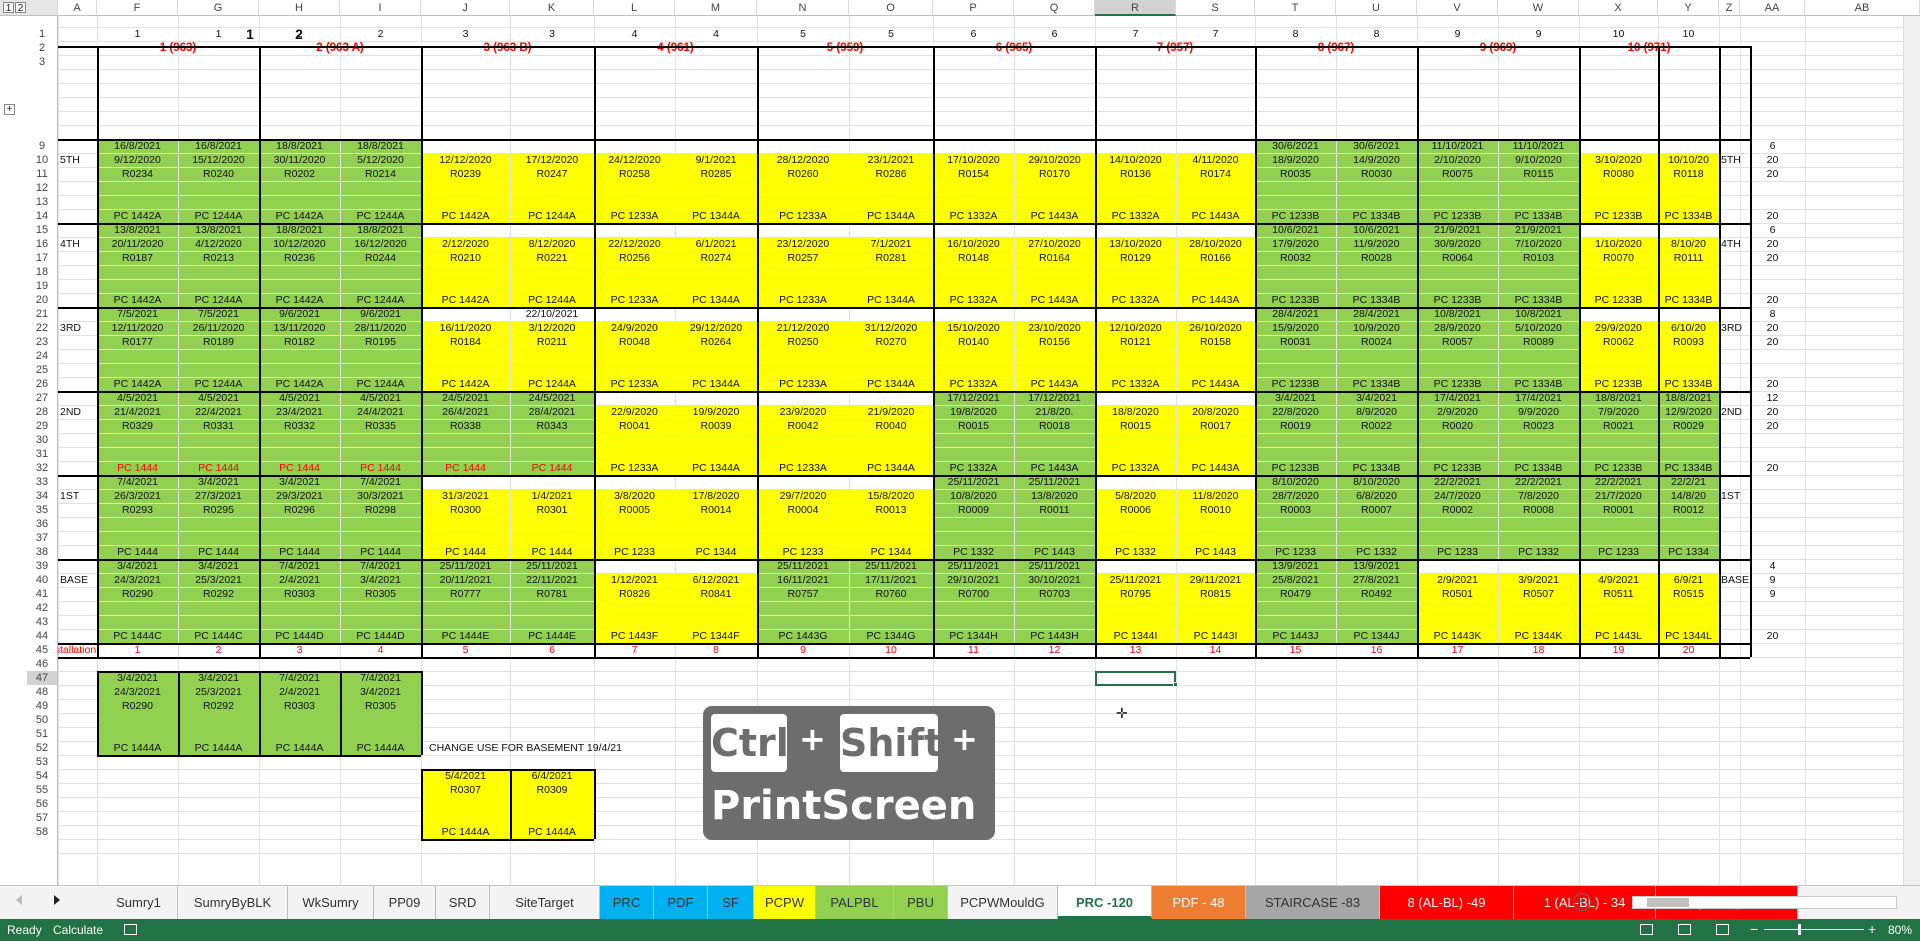 This screenshot has height=941, width=1920. I want to click on row-header-43: 43, so click(42, 622).